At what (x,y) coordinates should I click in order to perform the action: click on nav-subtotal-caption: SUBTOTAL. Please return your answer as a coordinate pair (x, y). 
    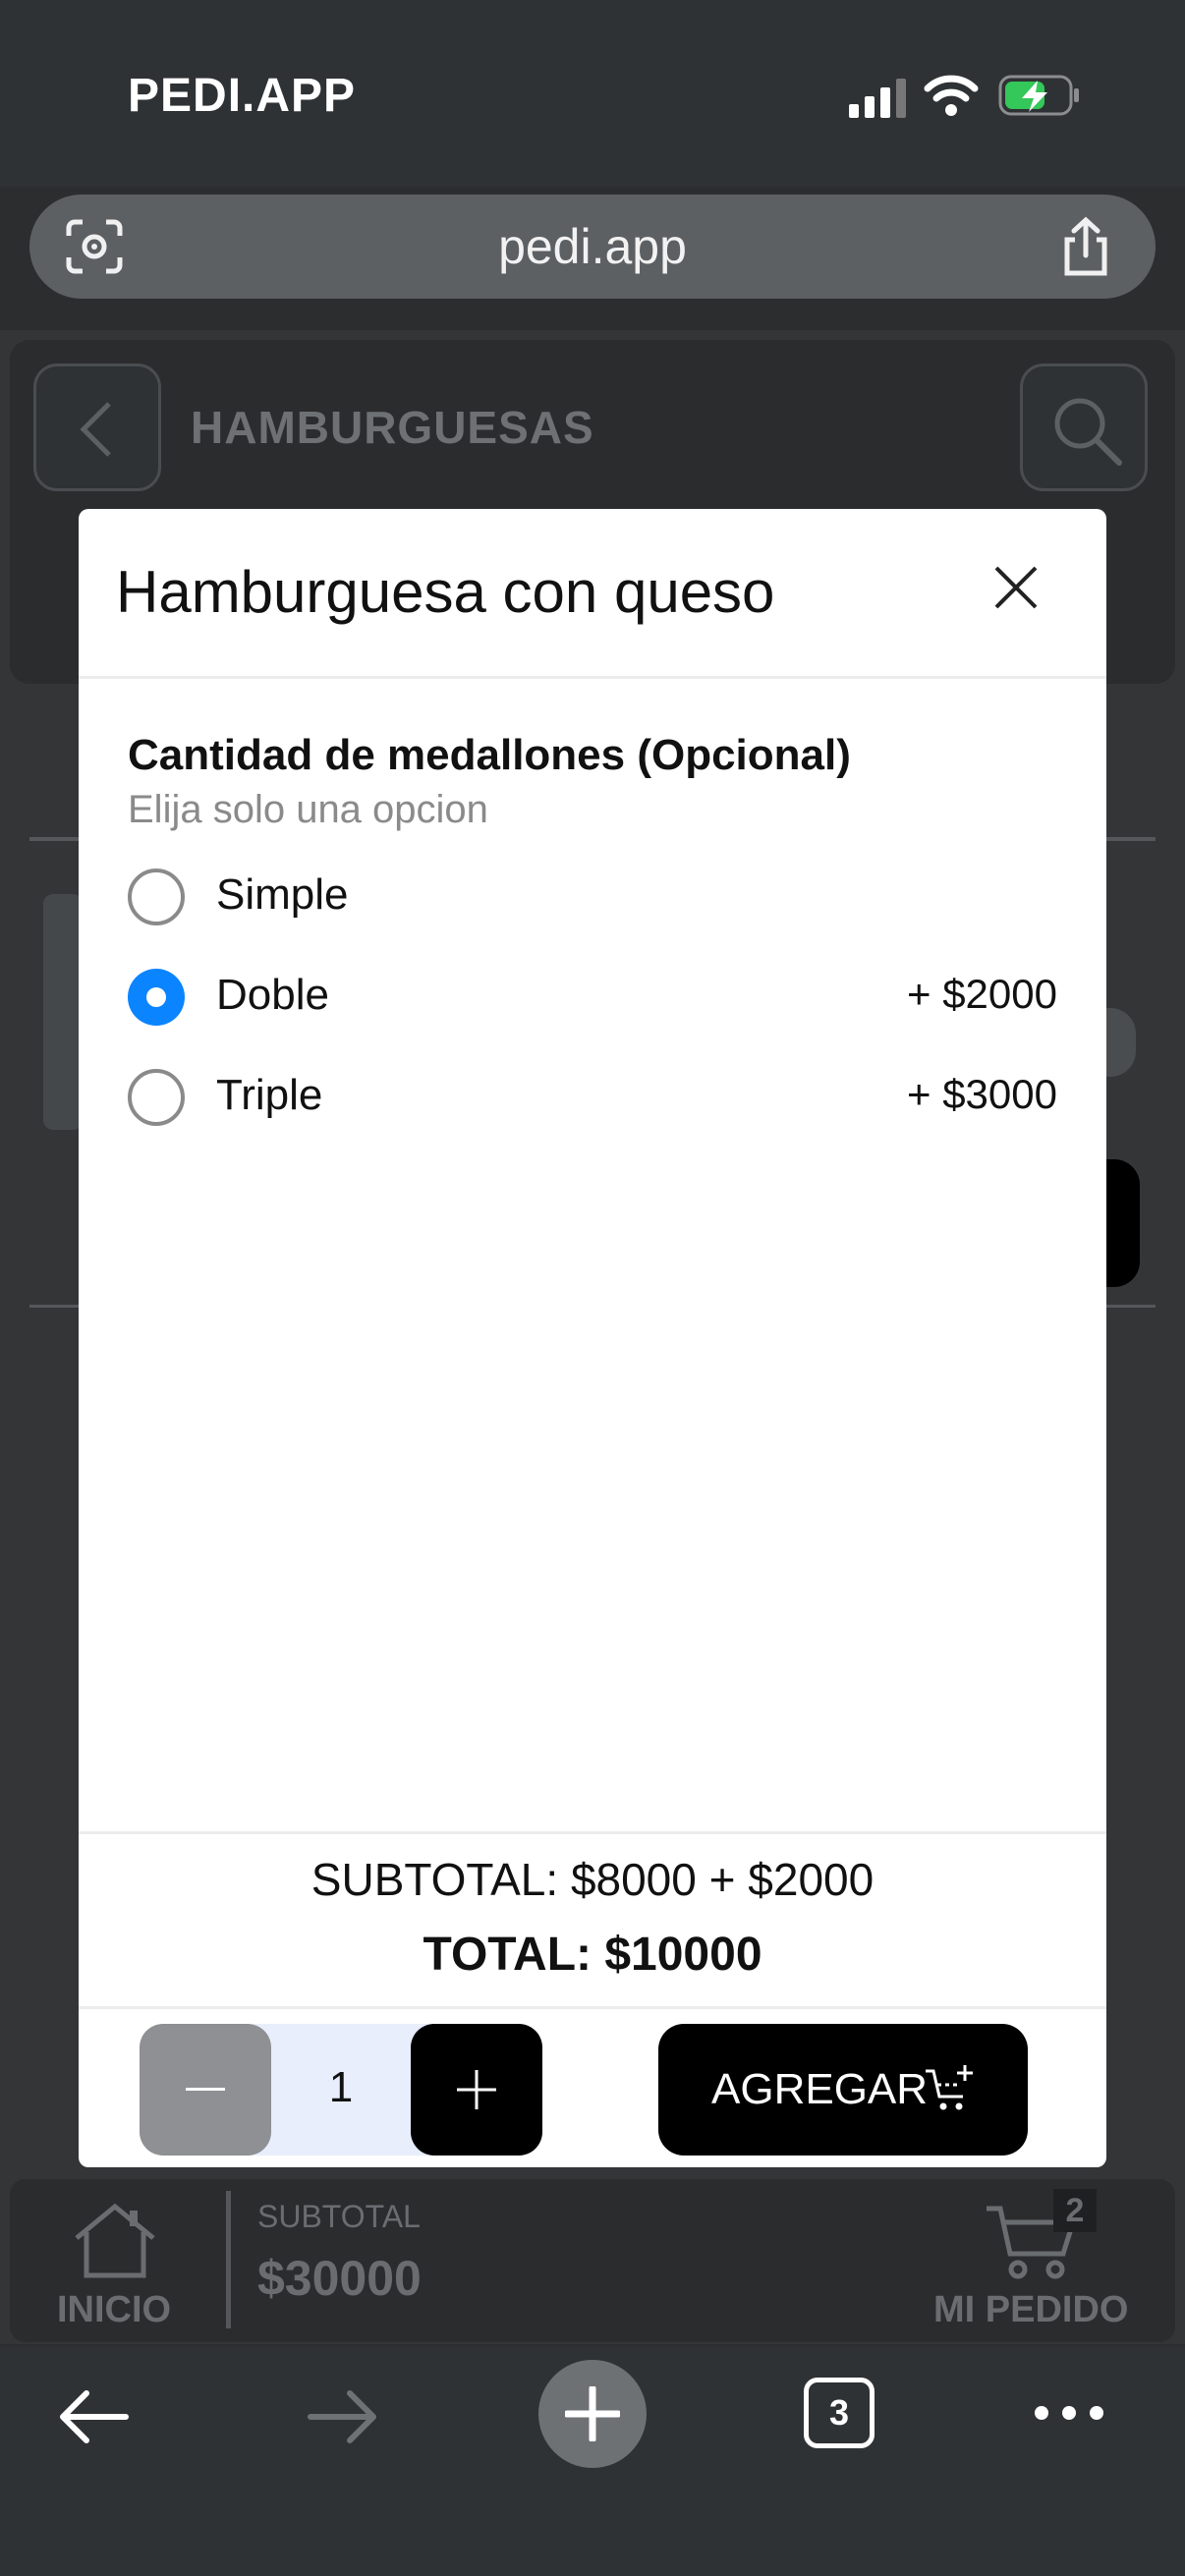
    Looking at the image, I should click on (339, 2216).